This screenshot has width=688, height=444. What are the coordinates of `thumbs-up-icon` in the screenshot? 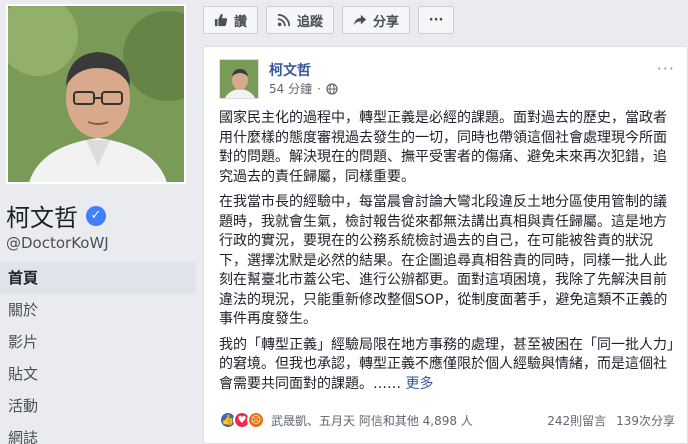 It's located at (221, 20).